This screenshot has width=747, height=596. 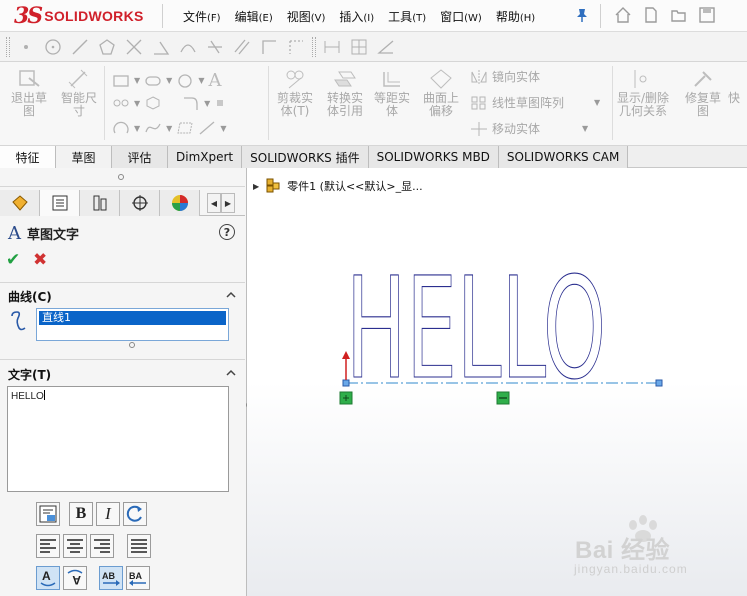 I want to click on panel-grip, so click(x=121, y=177).